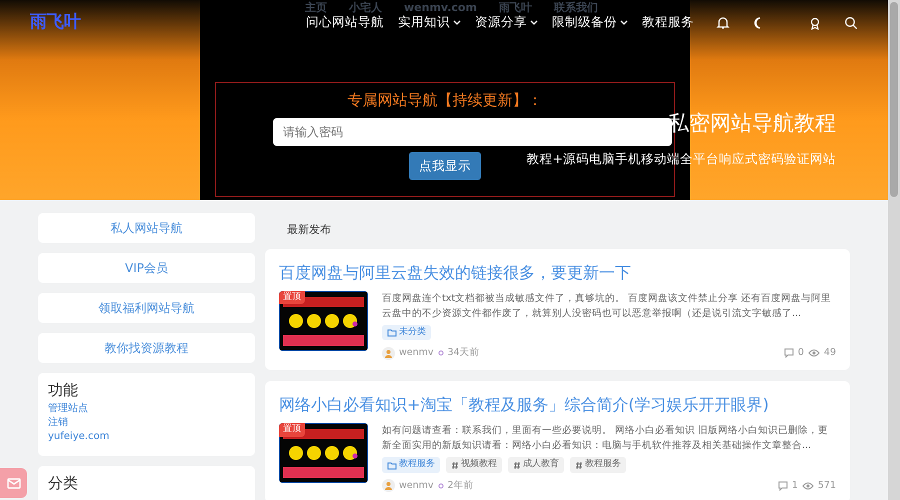 This screenshot has height=500, width=900. Describe the element at coordinates (536, 465) in the screenshot. I see `hashtag: 成人教育` at that location.